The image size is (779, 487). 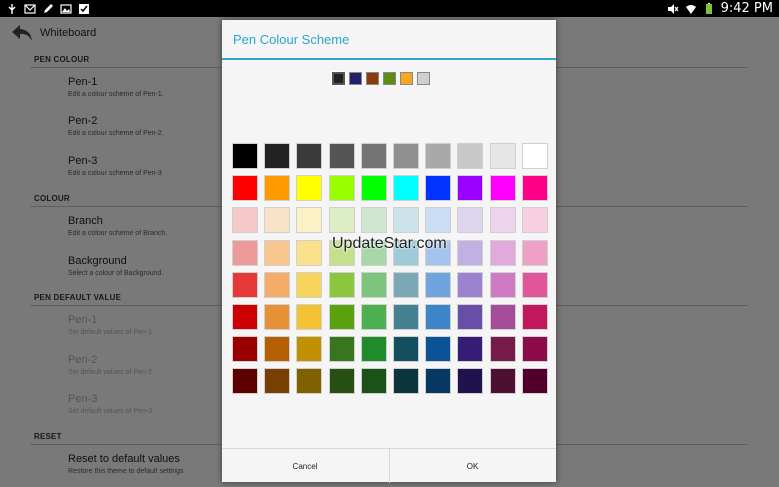 I want to click on usb-icon, so click(x=12, y=8).